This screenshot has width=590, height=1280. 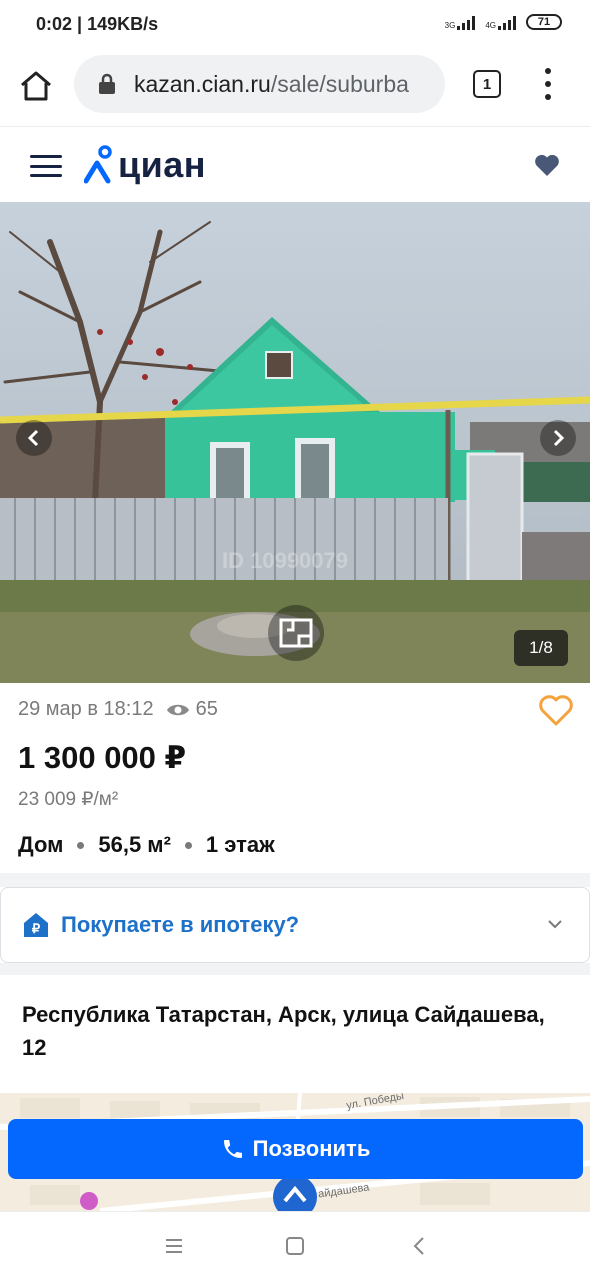 I want to click on recent-apps-icon, so click(x=174, y=1246).